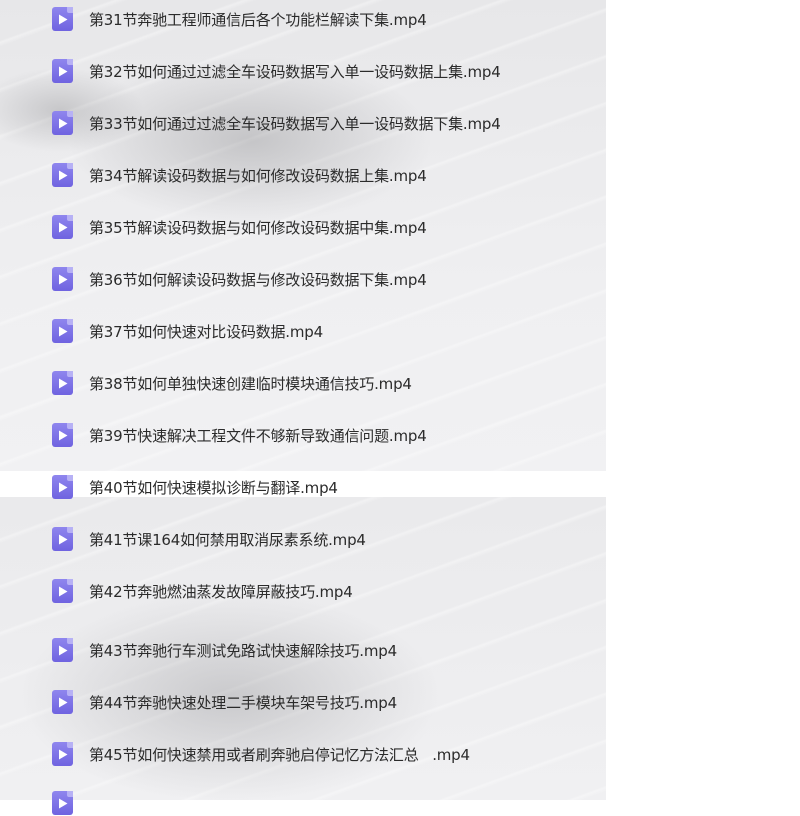 The image size is (800, 816). What do you see at coordinates (206, 331) in the screenshot?
I see `file-name: 第37节如何快速对比设码数据.mp4` at bounding box center [206, 331].